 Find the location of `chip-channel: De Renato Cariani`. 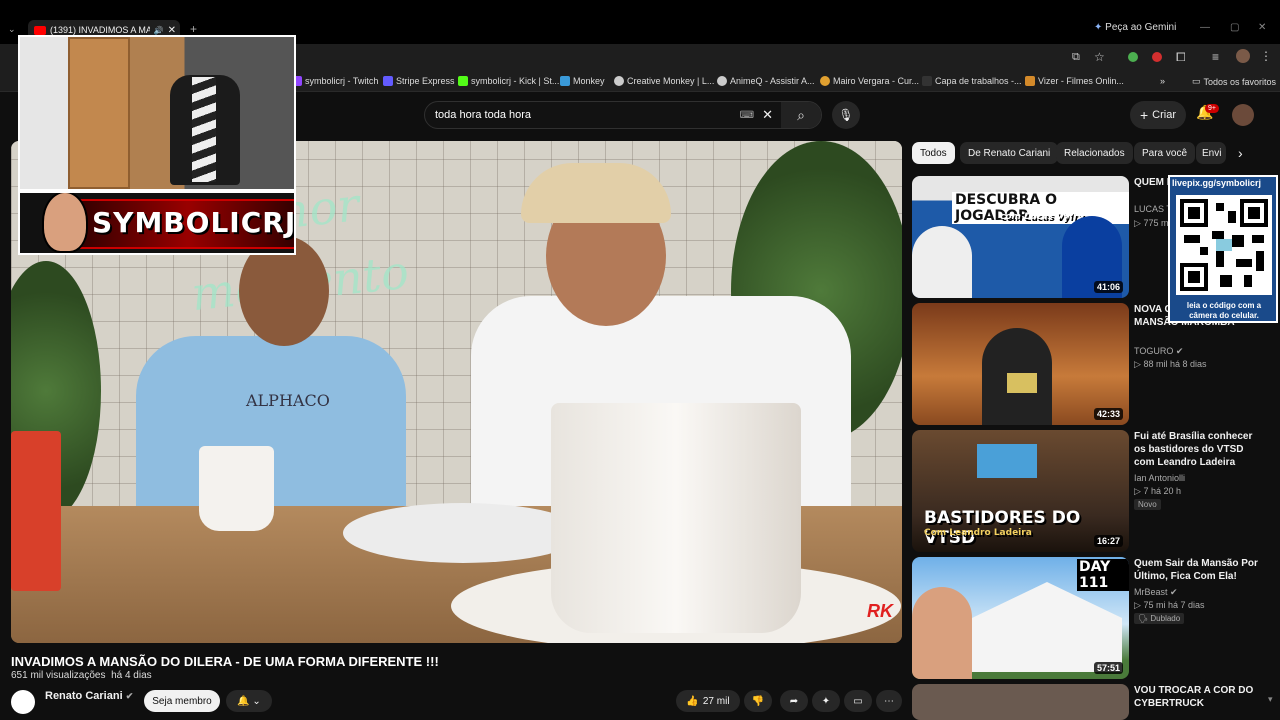

chip-channel: De Renato Cariani is located at coordinates (1009, 153).